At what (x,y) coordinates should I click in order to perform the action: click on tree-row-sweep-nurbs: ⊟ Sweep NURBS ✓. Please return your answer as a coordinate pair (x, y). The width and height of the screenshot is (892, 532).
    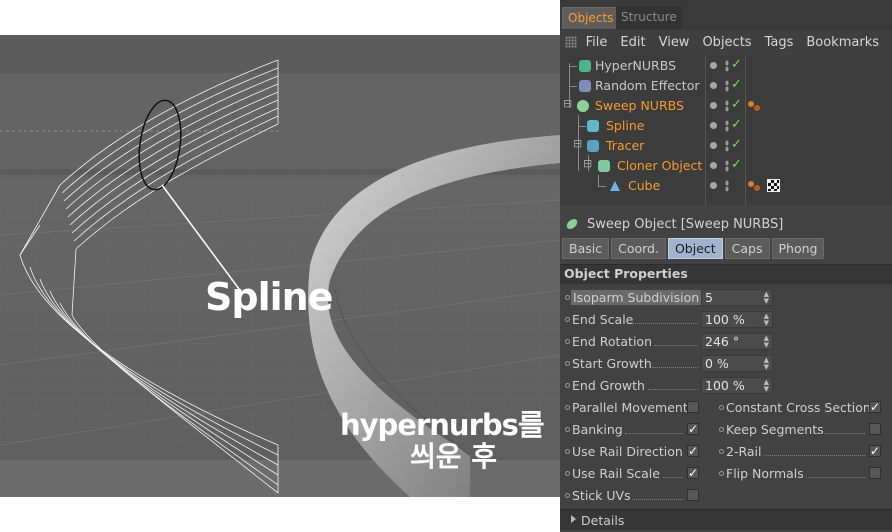
    Looking at the image, I should click on (726, 106).